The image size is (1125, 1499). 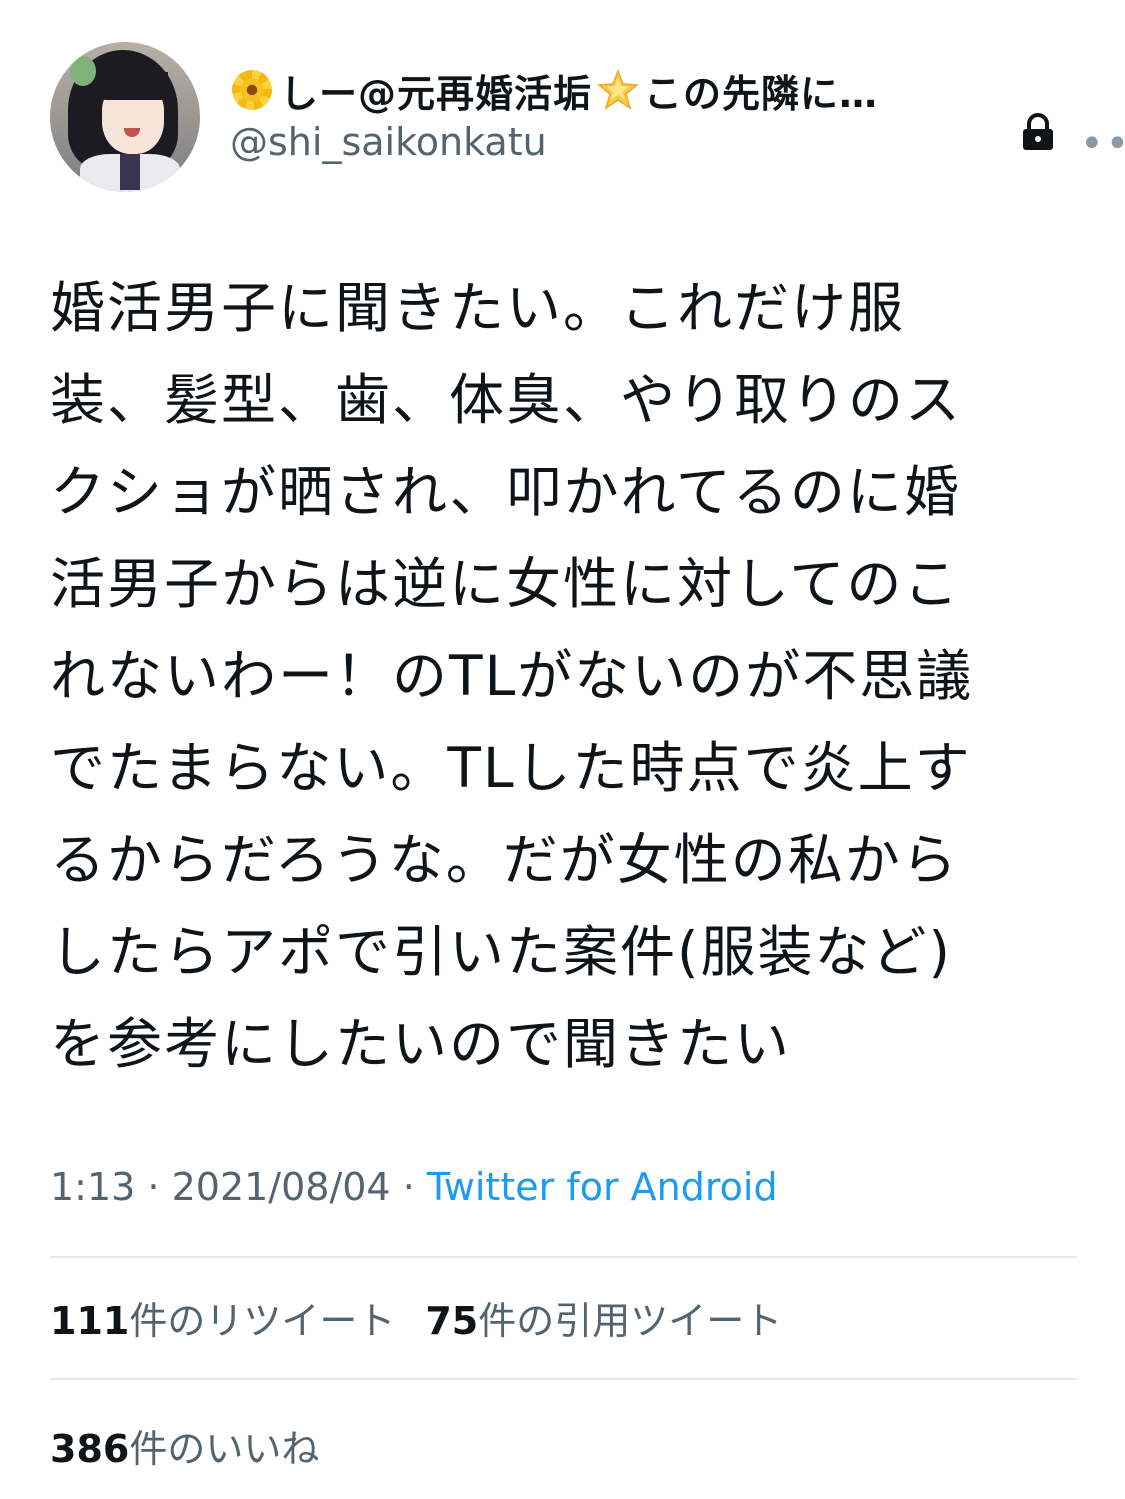 I want to click on tweet-date: 2021/08/04, so click(x=281, y=1187).